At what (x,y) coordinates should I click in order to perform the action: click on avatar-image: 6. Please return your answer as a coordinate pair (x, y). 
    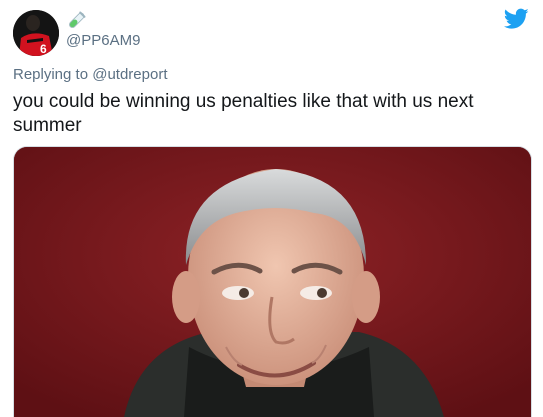
    Looking at the image, I should click on (36, 33).